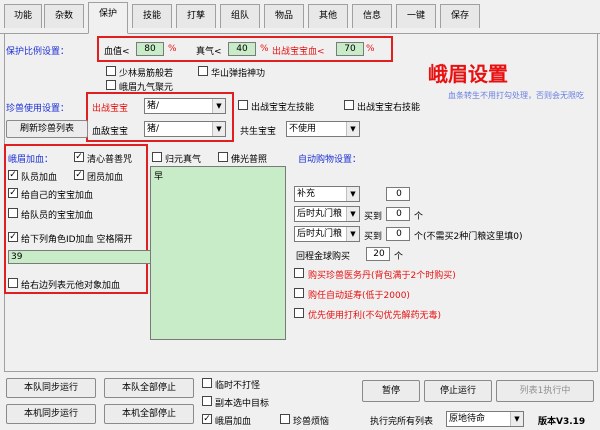 This screenshot has width=600, height=430. What do you see at coordinates (398, 194) in the screenshot?
I see `shop-qty-input-1: 0` at bounding box center [398, 194].